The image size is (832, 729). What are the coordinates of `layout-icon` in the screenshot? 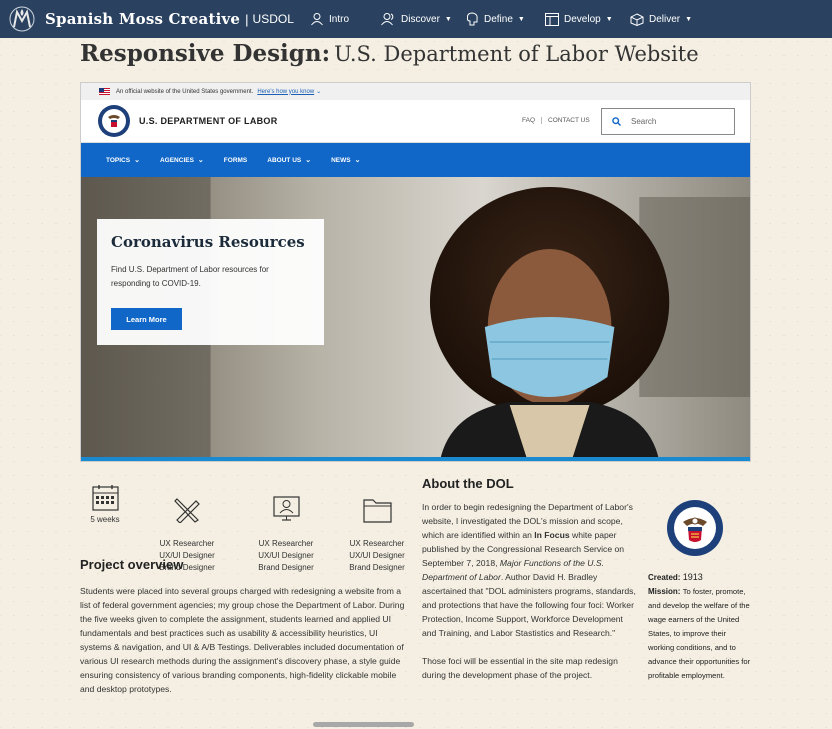 It's located at (552, 19).